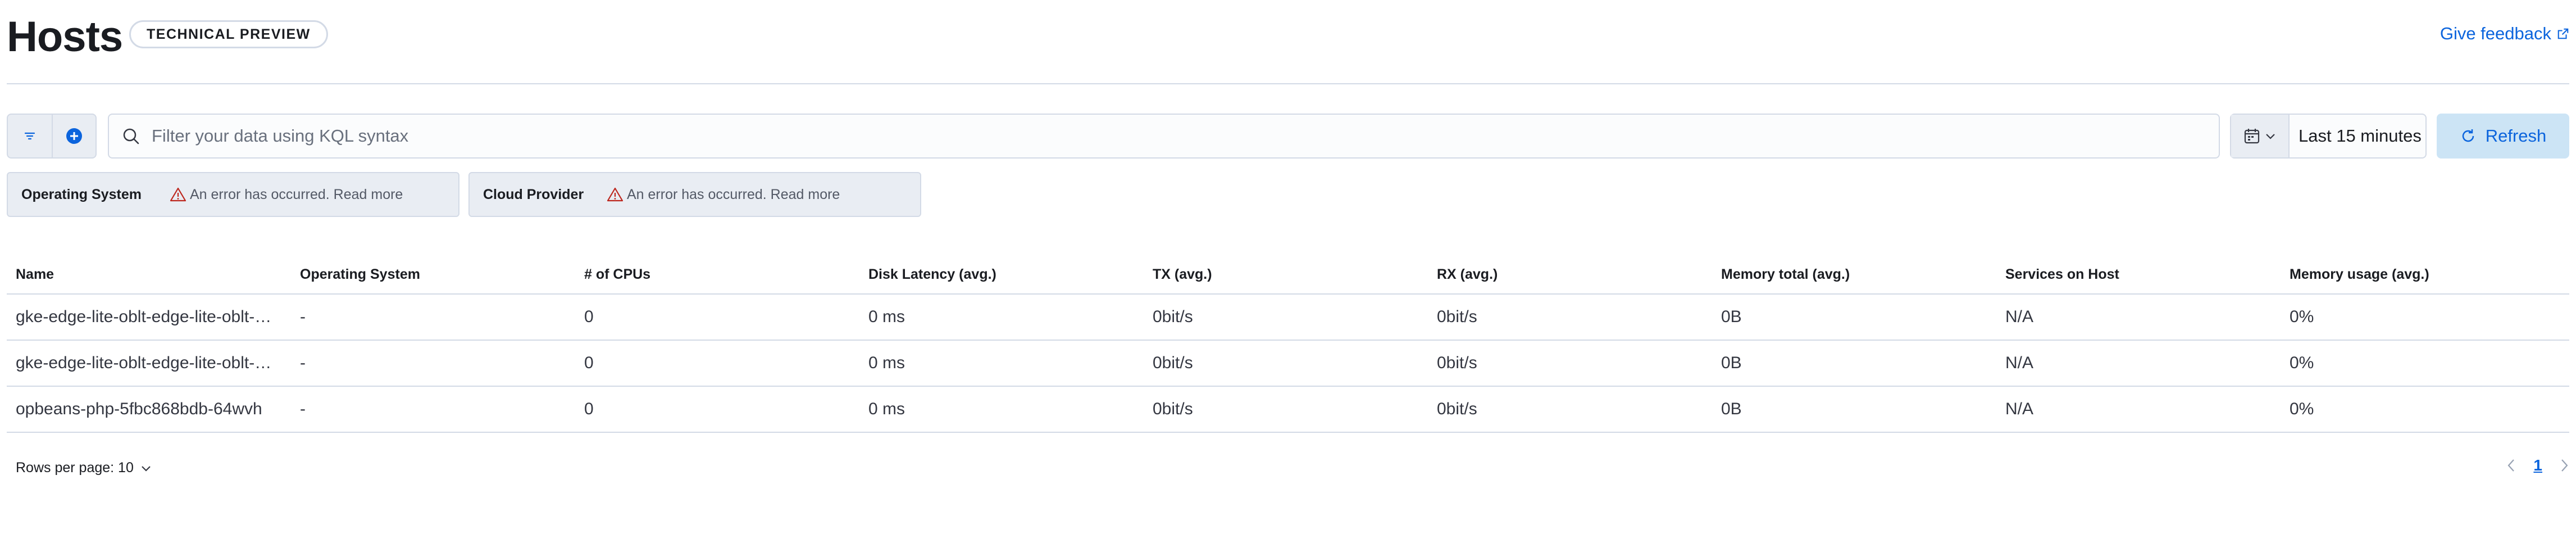  What do you see at coordinates (2468, 135) in the screenshot?
I see `refresh-icon` at bounding box center [2468, 135].